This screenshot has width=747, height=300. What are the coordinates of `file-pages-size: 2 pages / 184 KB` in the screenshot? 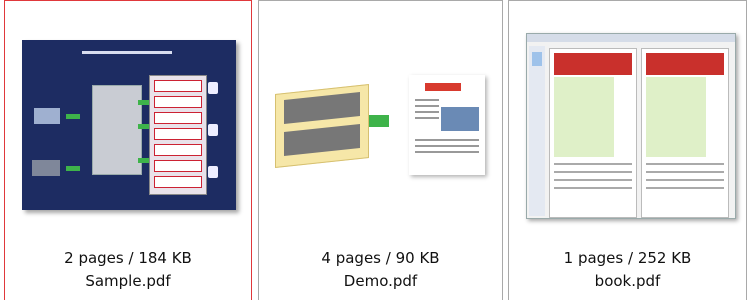 It's located at (128, 258).